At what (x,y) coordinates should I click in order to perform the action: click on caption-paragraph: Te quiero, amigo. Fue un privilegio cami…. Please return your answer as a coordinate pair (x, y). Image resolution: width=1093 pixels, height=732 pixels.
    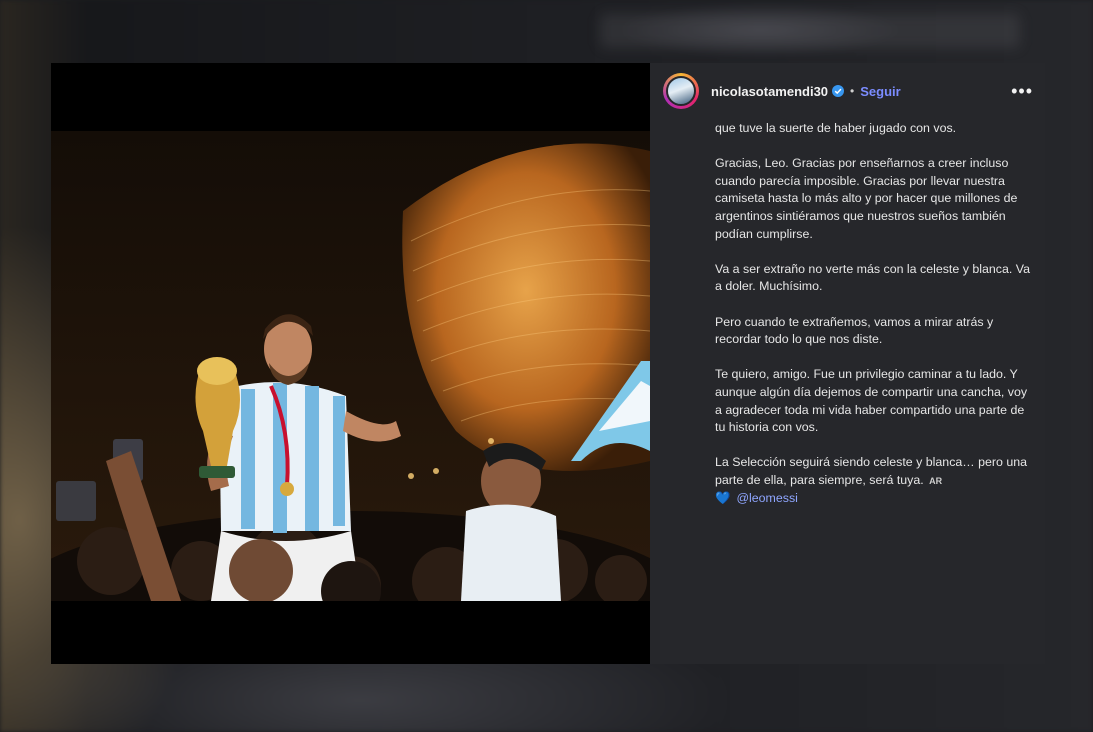
    Looking at the image, I should click on (871, 401).